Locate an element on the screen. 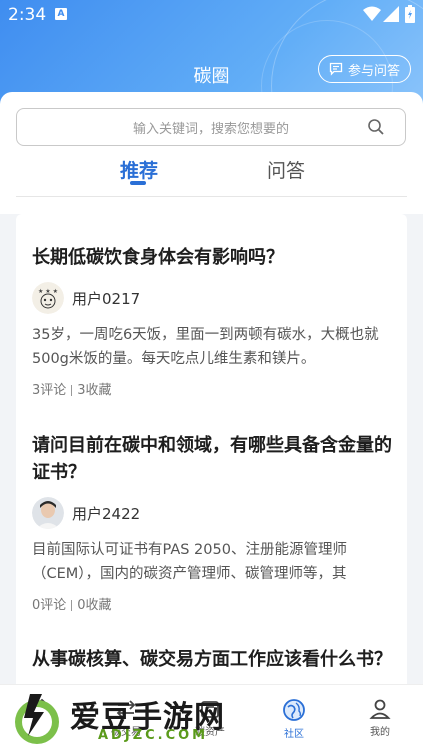 This screenshot has height=753, width=423. community-icon is located at coordinates (294, 710).